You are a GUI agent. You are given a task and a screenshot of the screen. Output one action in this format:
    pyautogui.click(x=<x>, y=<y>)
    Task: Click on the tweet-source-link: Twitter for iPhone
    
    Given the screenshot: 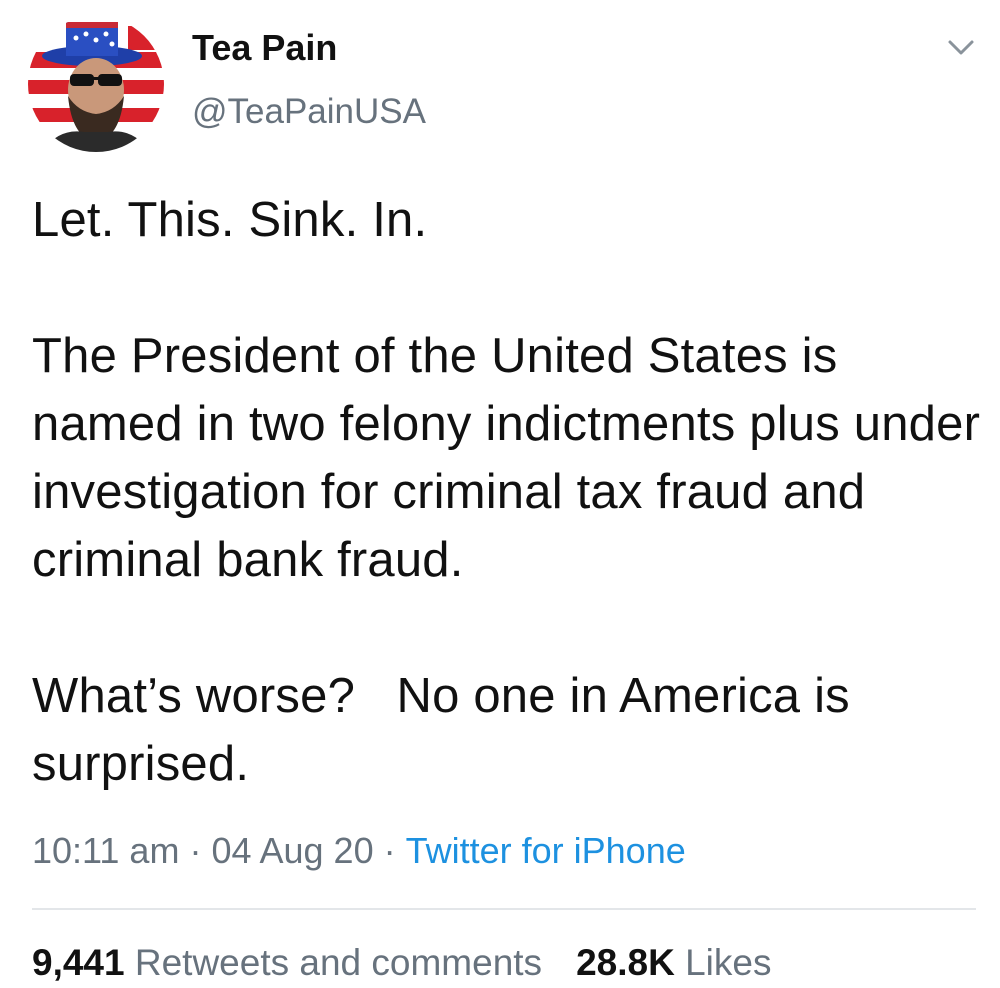 What is the action you would take?
    pyautogui.click(x=546, y=850)
    